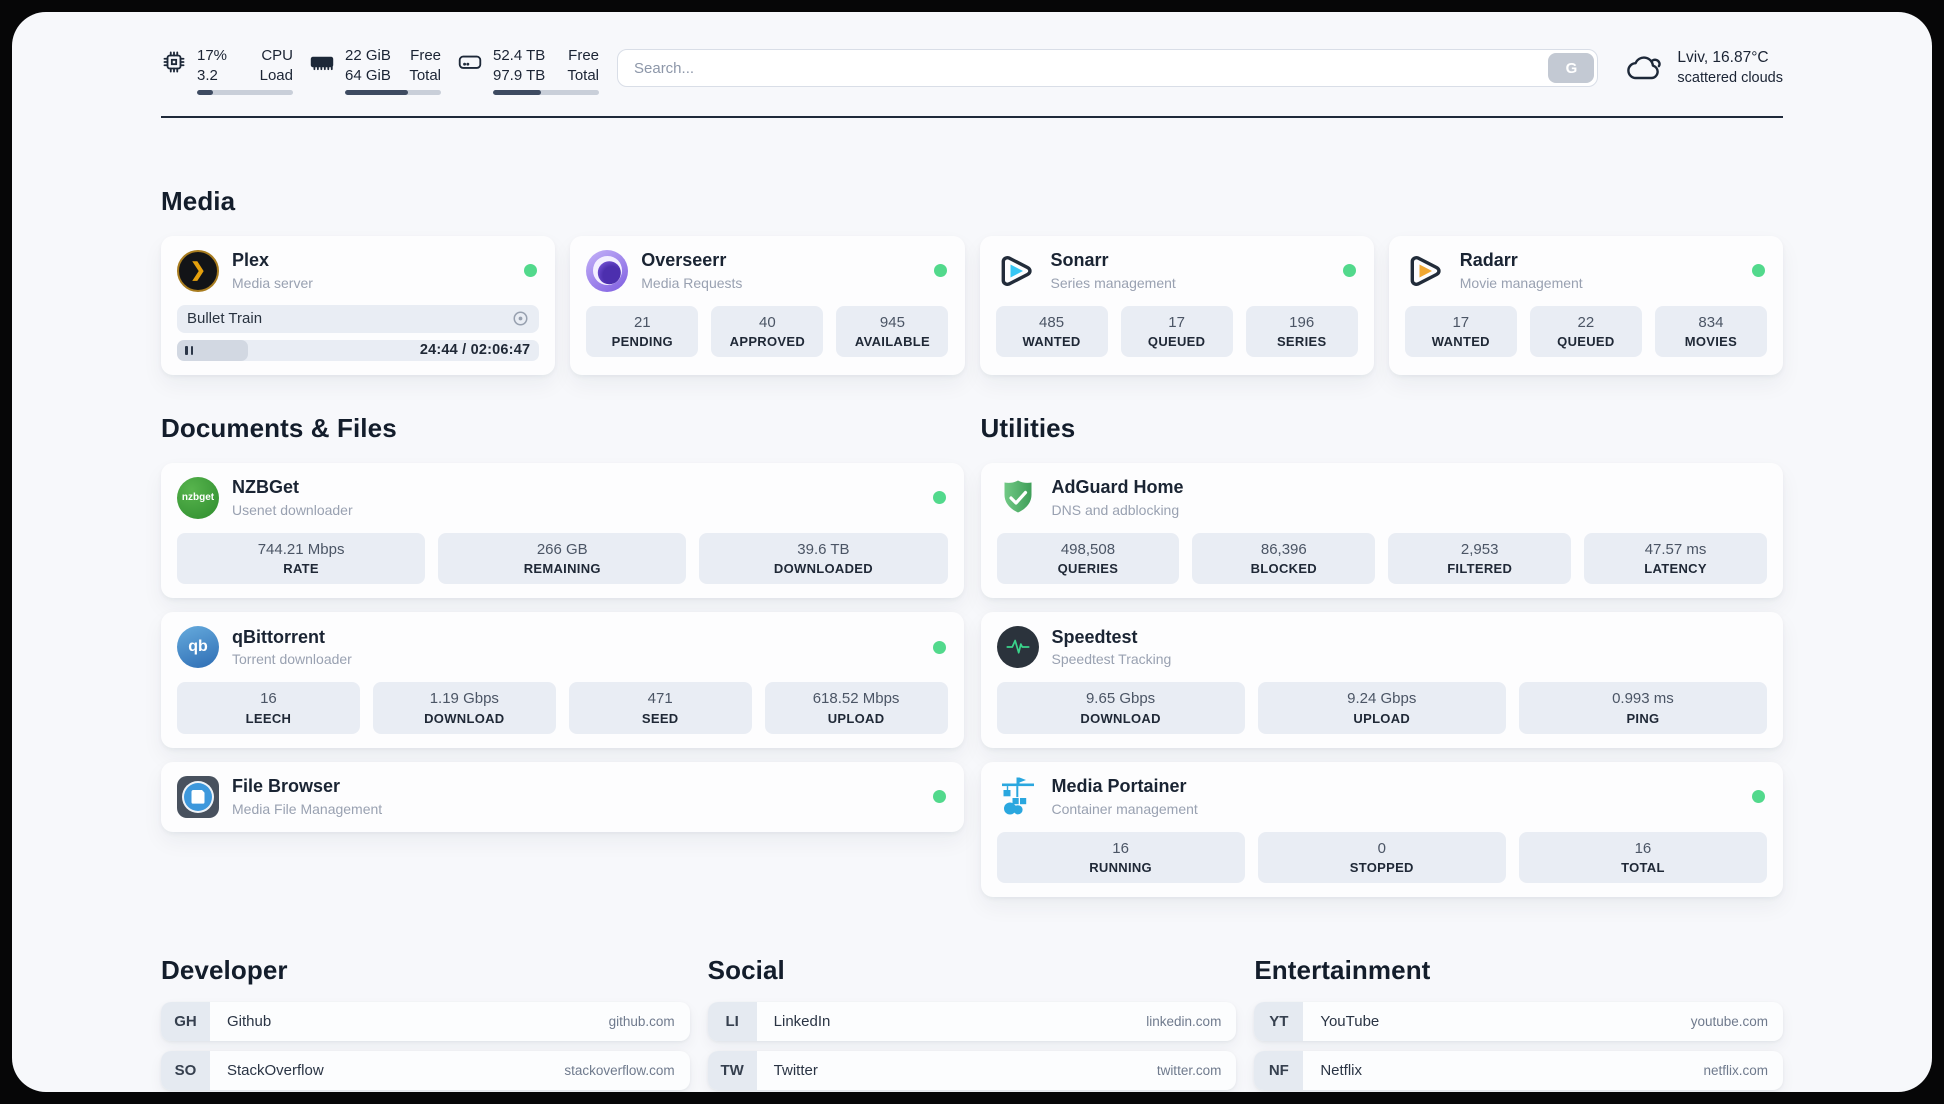 This screenshot has width=1944, height=1104. Describe the element at coordinates (892, 331) in the screenshot. I see `stat-available: 945 AVAILABLE` at that location.